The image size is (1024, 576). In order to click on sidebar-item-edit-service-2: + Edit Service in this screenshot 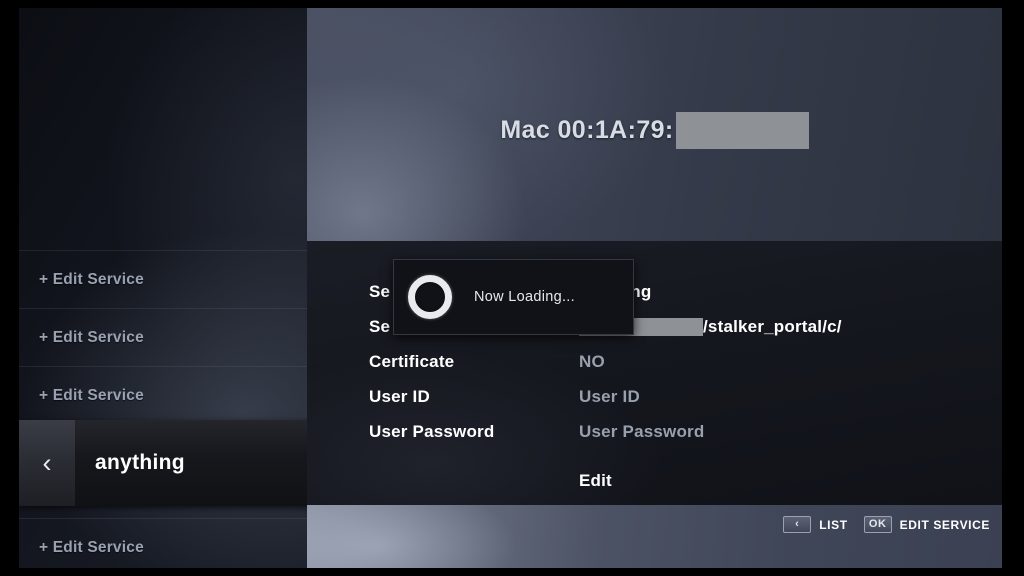, I will do `click(163, 337)`.